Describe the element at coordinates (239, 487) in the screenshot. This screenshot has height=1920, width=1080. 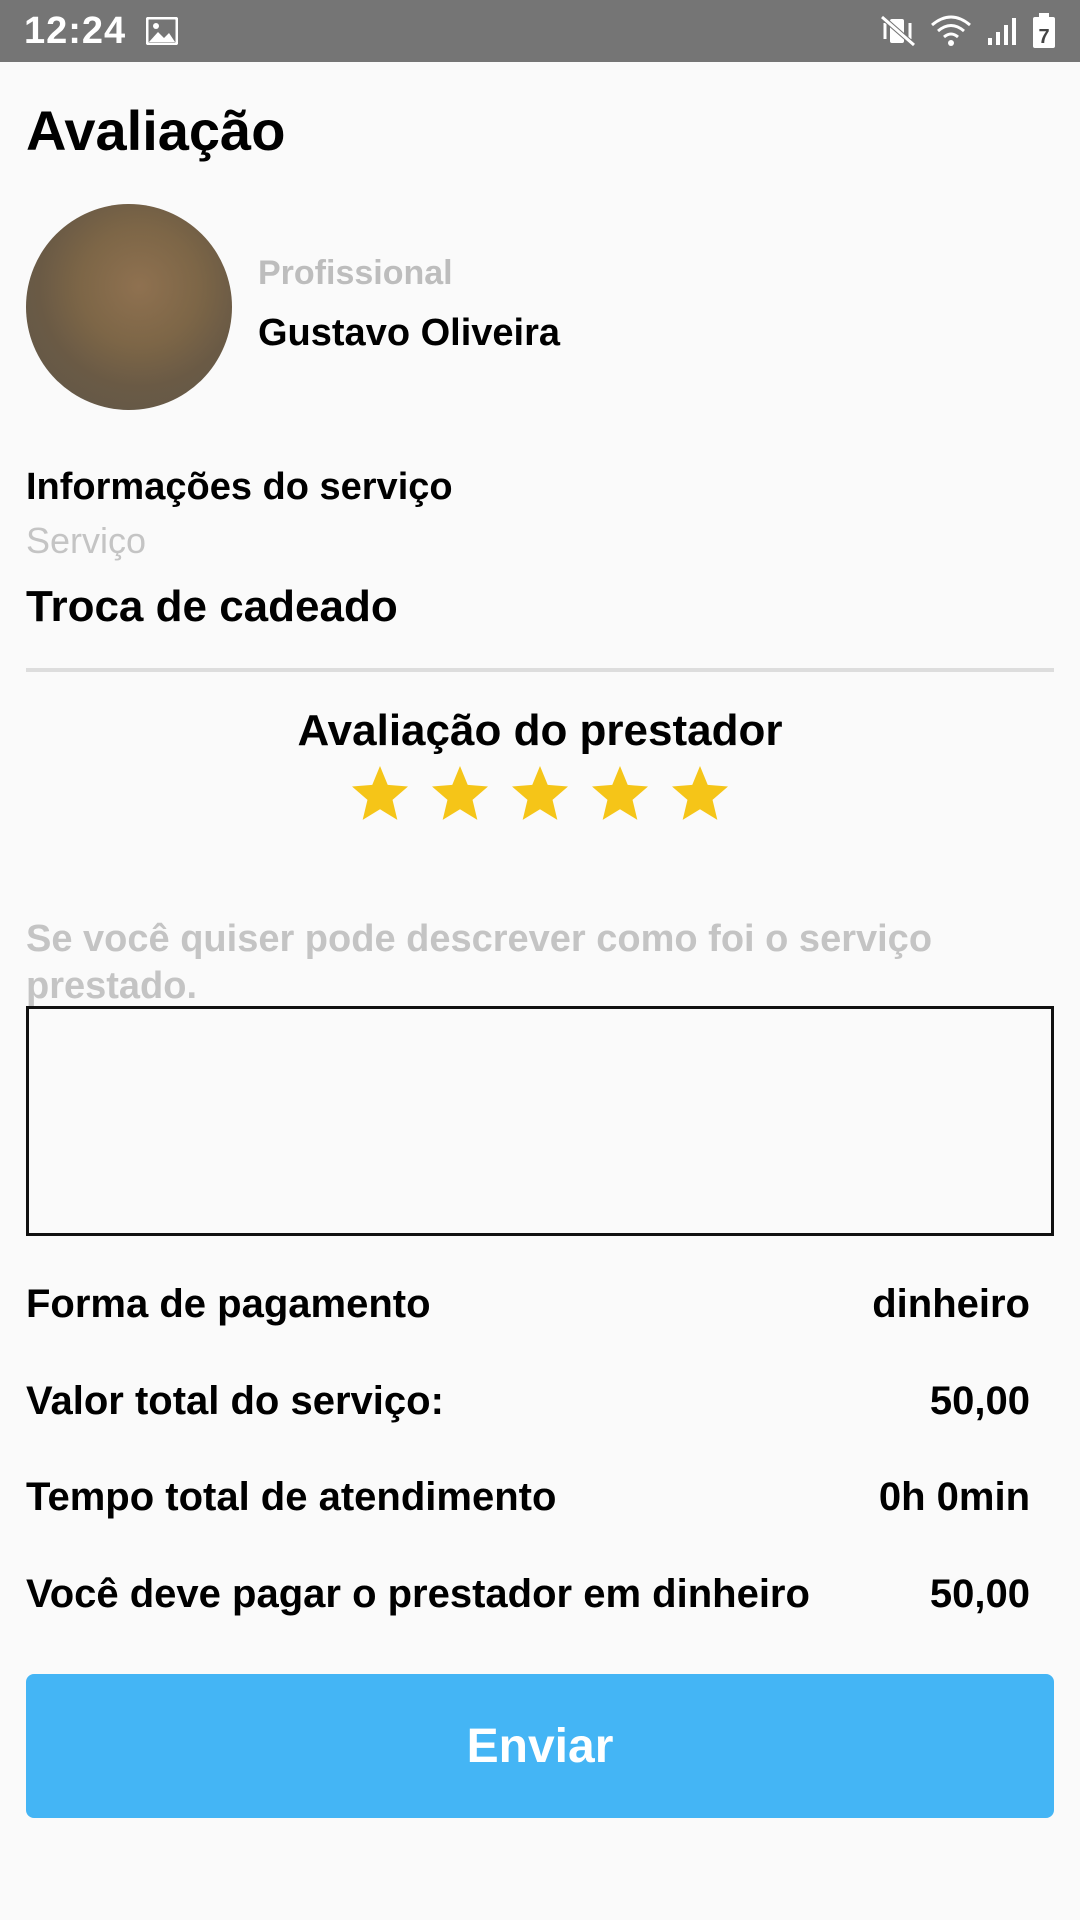
I see `service-info-title: Informações do serviço` at that location.